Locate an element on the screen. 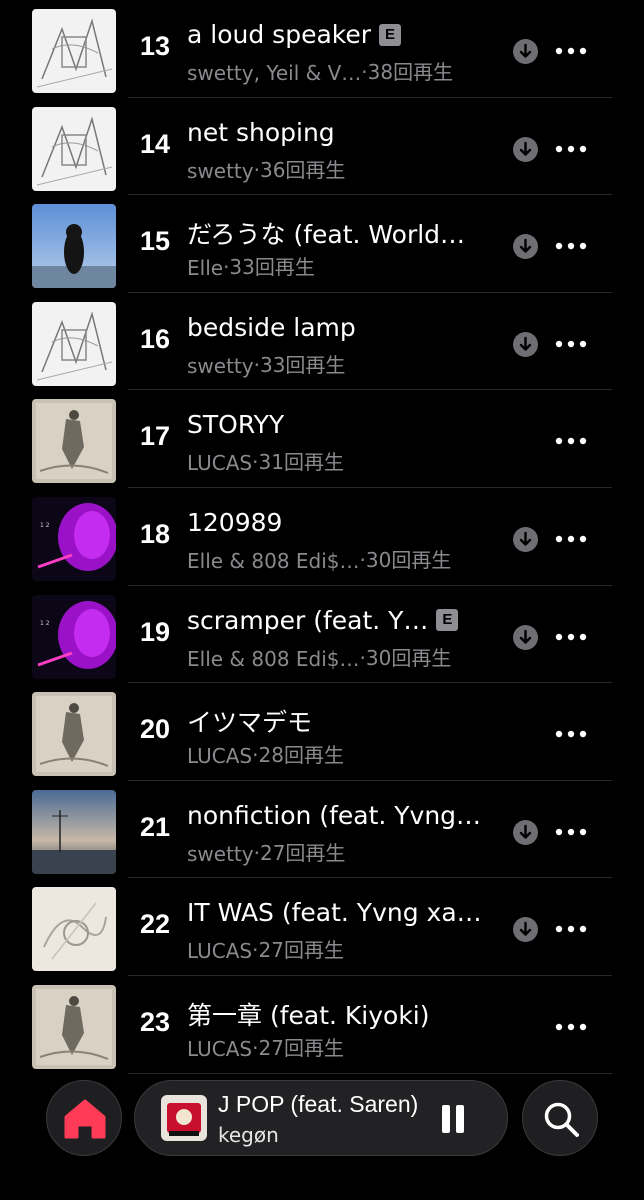  track-row: 21 nonfiction (feat. Yvng… swetty·27回再生 is located at coordinates (322, 830).